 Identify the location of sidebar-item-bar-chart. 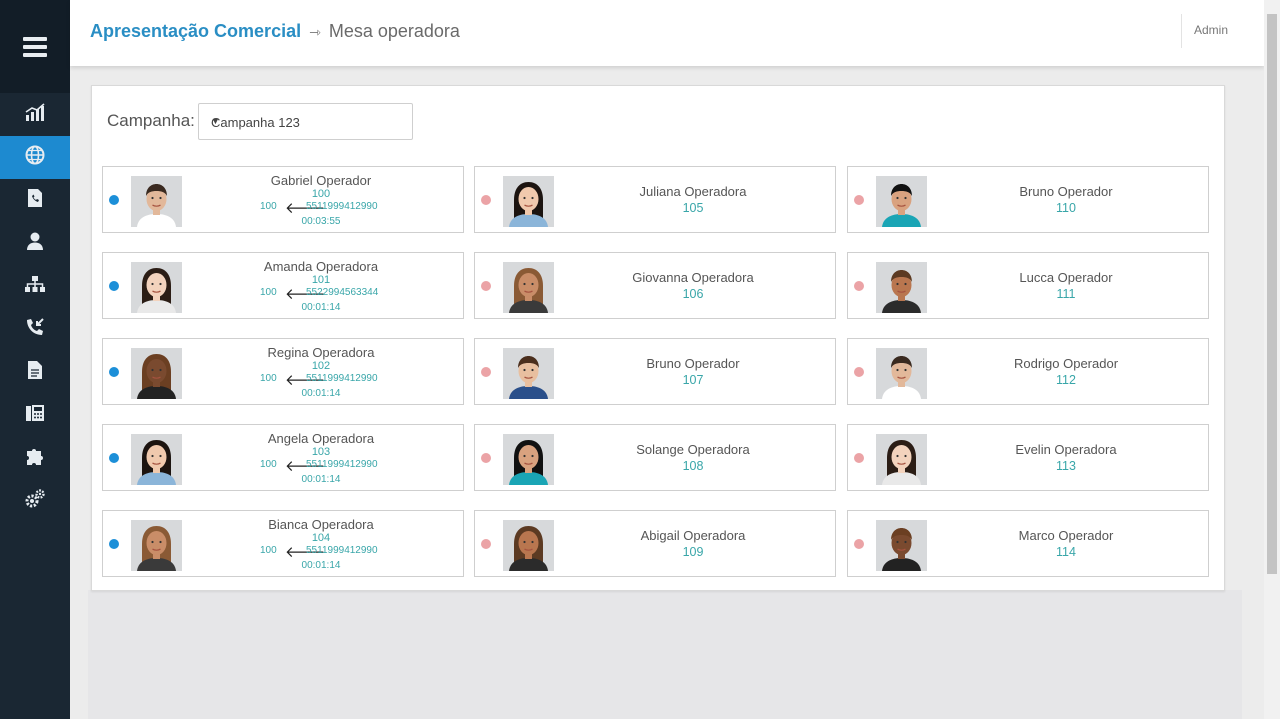
(35, 114).